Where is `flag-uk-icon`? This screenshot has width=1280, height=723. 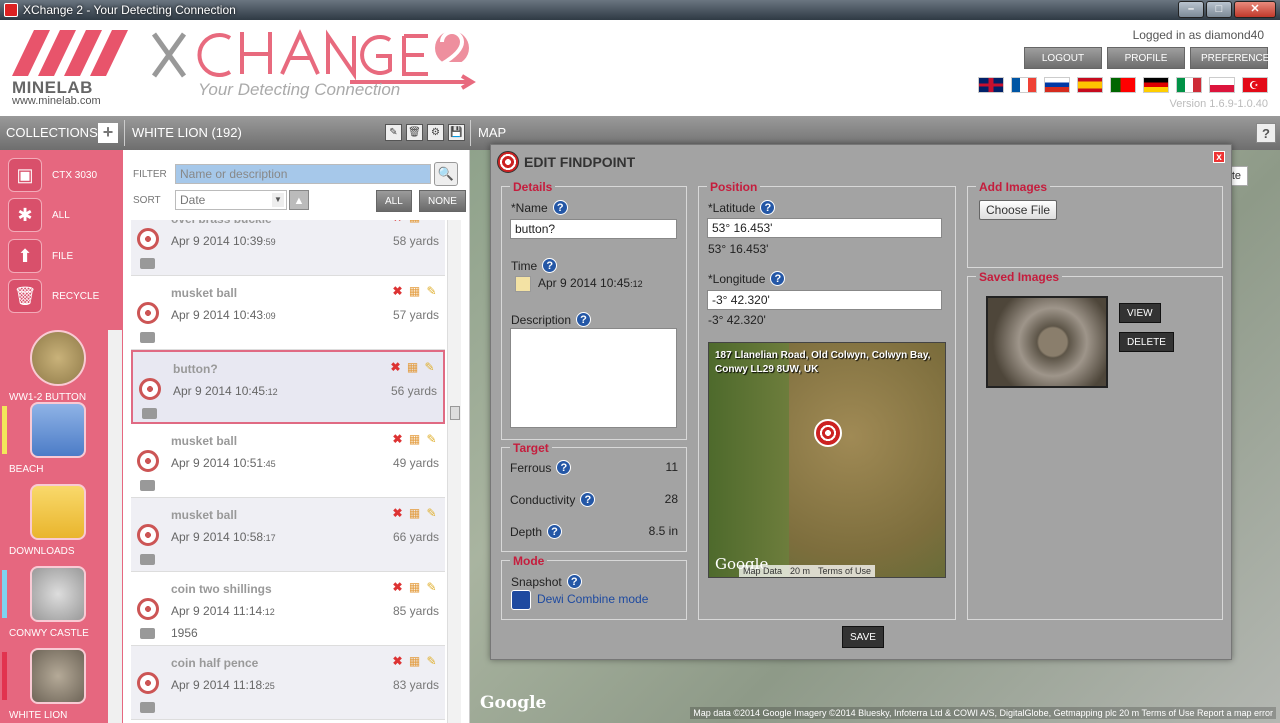
flag-uk-icon is located at coordinates (991, 85).